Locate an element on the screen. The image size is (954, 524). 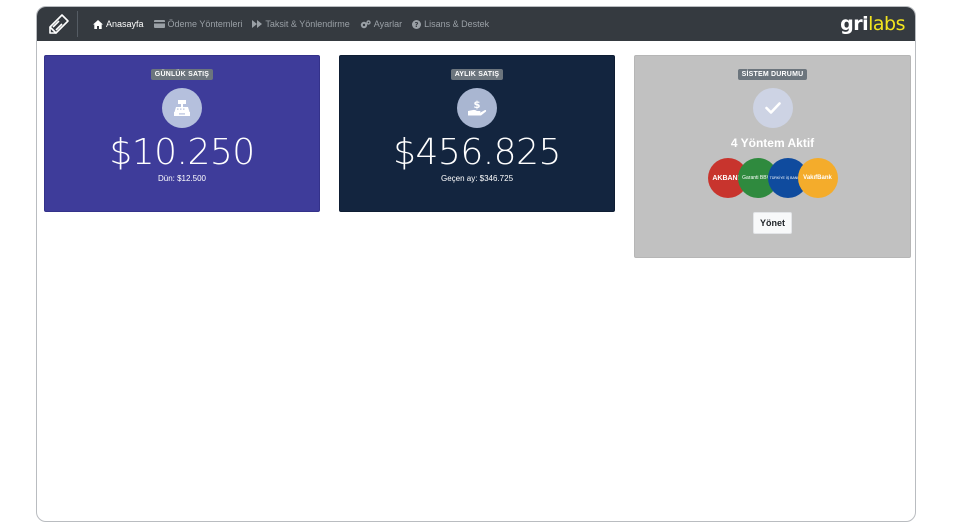
nav-item-payment-methods: Ödeme Yöntemleri is located at coordinates (198, 24).